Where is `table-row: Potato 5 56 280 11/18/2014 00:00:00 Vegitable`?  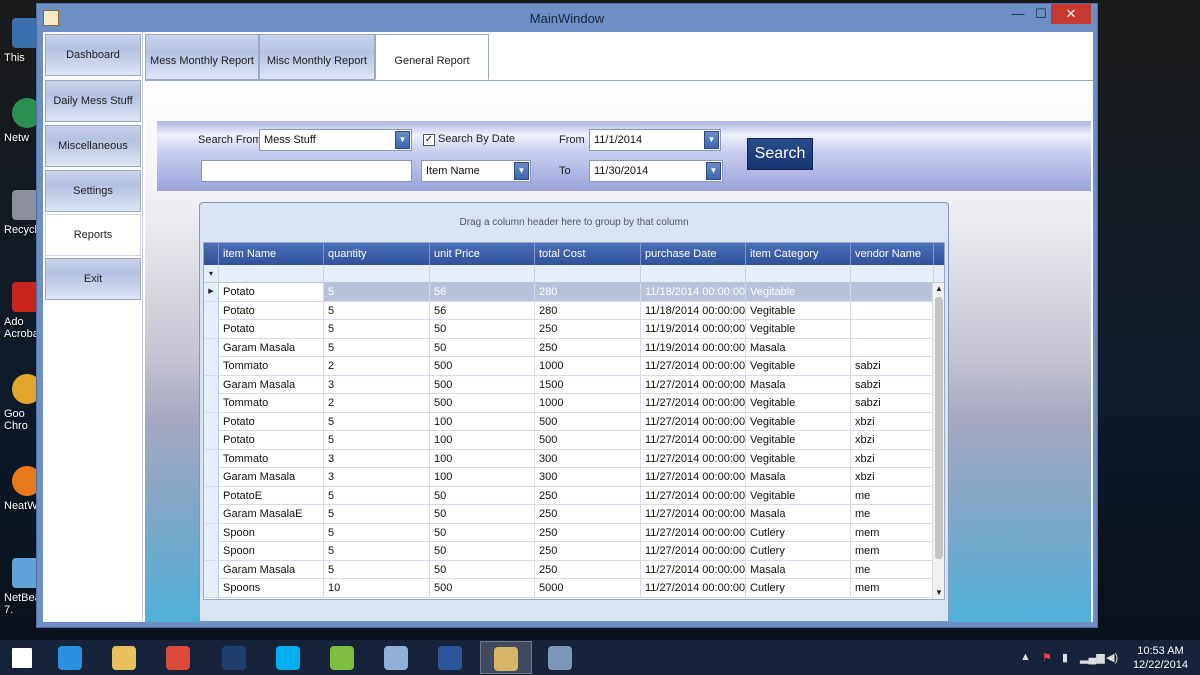 table-row: Potato 5 56 280 11/18/2014 00:00:00 Vegitable is located at coordinates (569, 310).